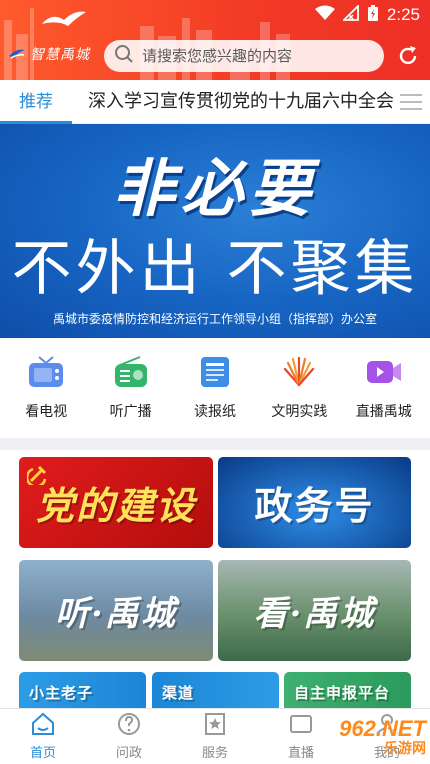  Describe the element at coordinates (373, 15) in the screenshot. I see `battery-icon` at that location.